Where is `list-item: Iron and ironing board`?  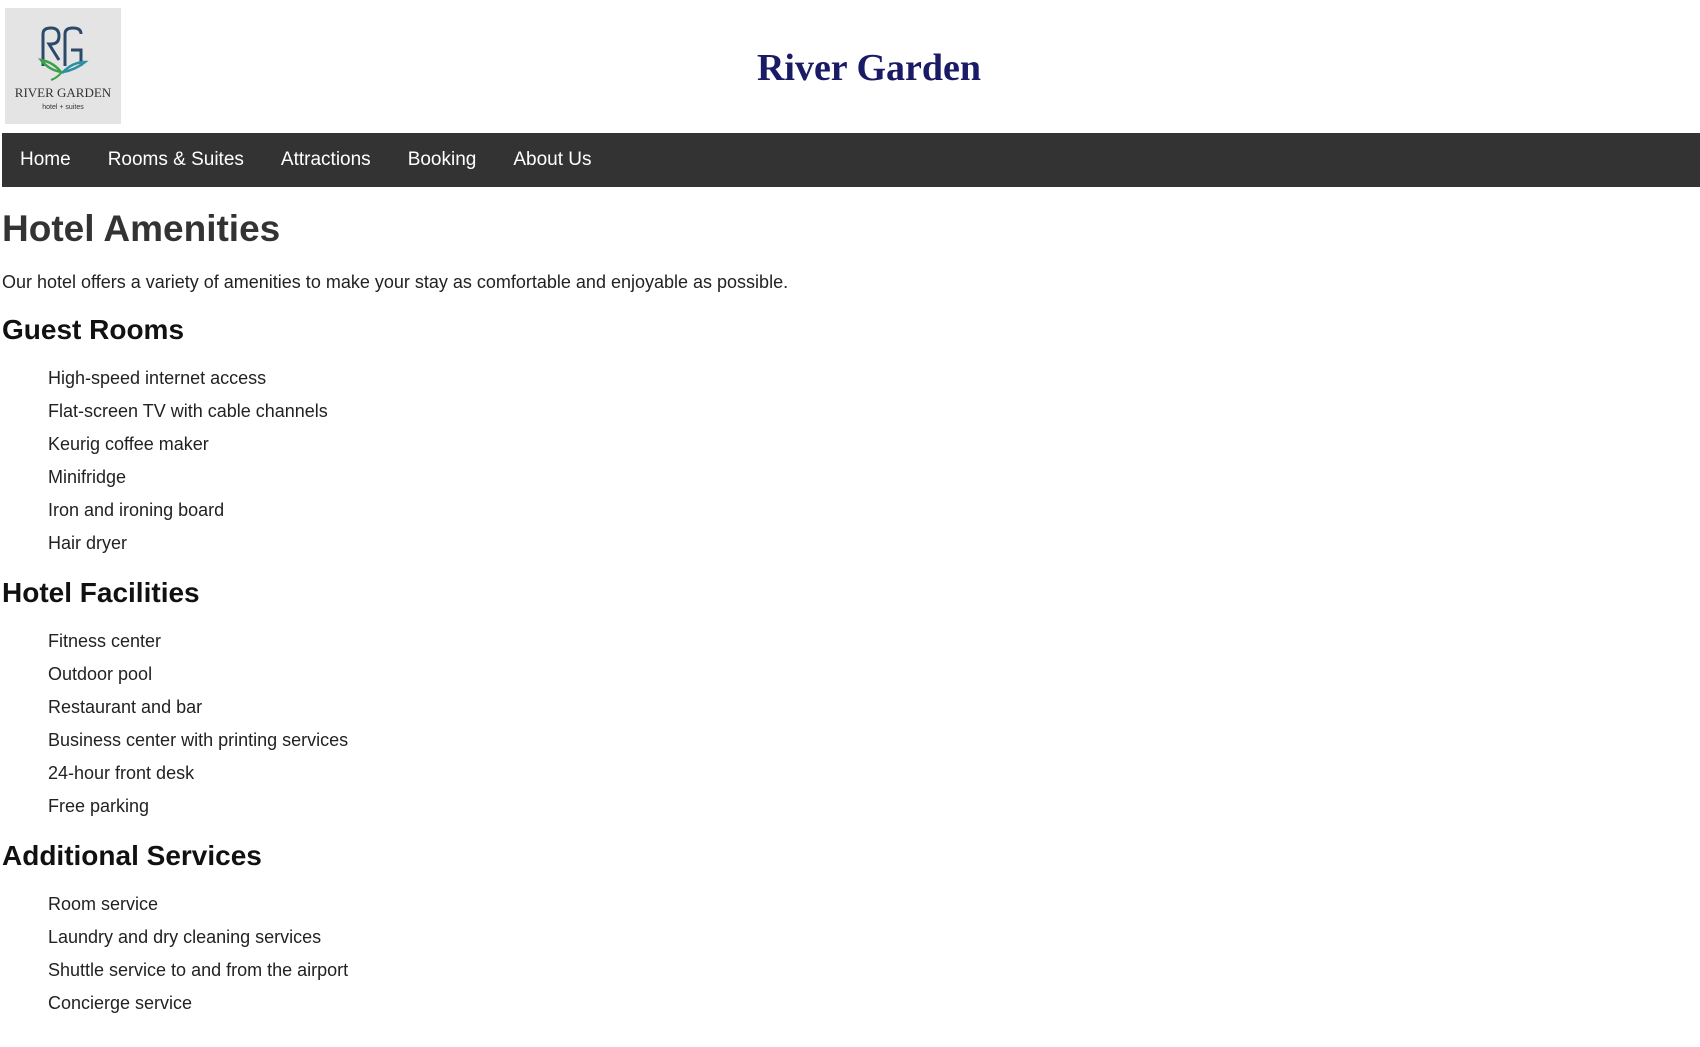
list-item: Iron and ironing board is located at coordinates (136, 510).